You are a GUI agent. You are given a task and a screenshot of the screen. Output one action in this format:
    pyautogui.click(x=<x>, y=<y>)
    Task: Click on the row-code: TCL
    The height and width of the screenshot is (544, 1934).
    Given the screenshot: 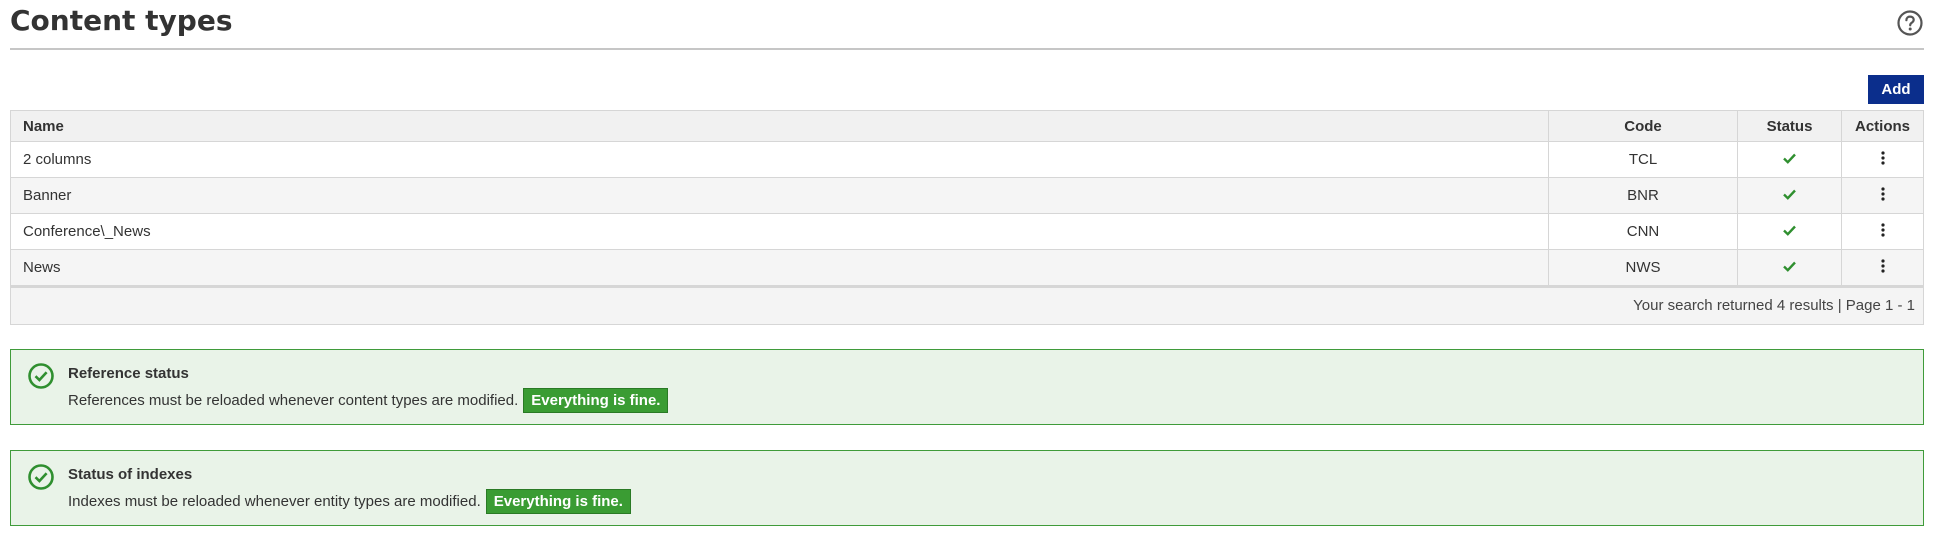 What is the action you would take?
    pyautogui.click(x=1643, y=159)
    